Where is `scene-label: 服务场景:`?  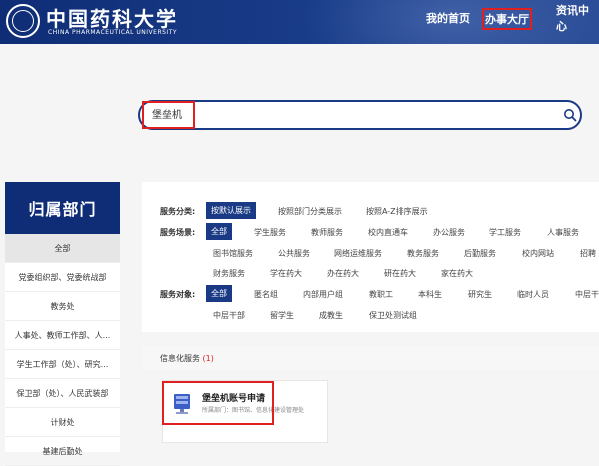 scene-label: 服务场景: is located at coordinates (178, 232).